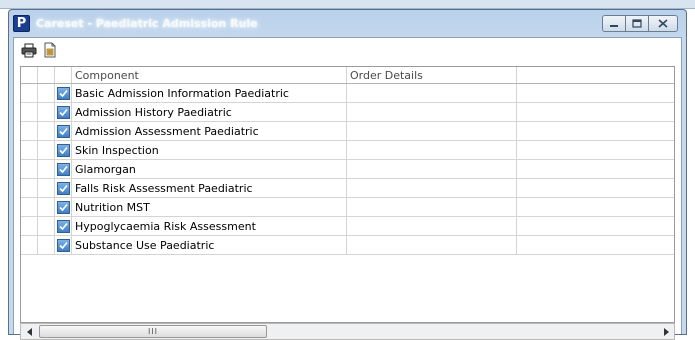  What do you see at coordinates (347, 331) in the screenshot?
I see `horizontal-scrollbar: III` at bounding box center [347, 331].